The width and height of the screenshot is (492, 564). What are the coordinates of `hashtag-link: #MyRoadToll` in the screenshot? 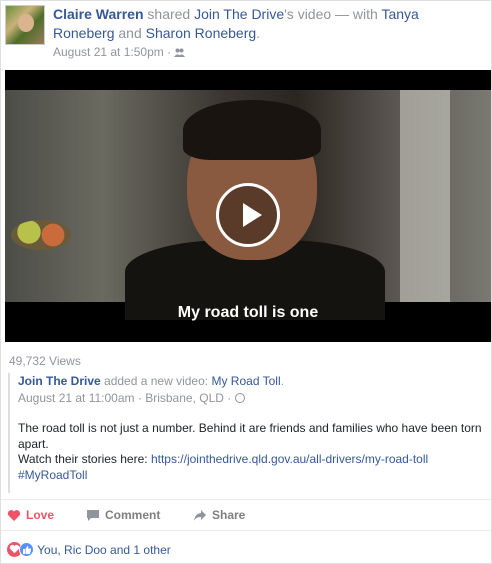 It's located at (52, 475).